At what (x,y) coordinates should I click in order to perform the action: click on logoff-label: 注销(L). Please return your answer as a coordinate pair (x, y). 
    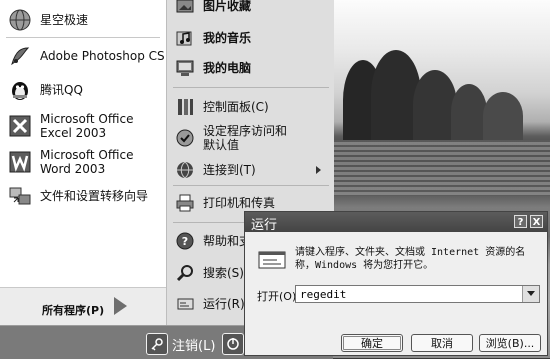
    Looking at the image, I should click on (194, 346).